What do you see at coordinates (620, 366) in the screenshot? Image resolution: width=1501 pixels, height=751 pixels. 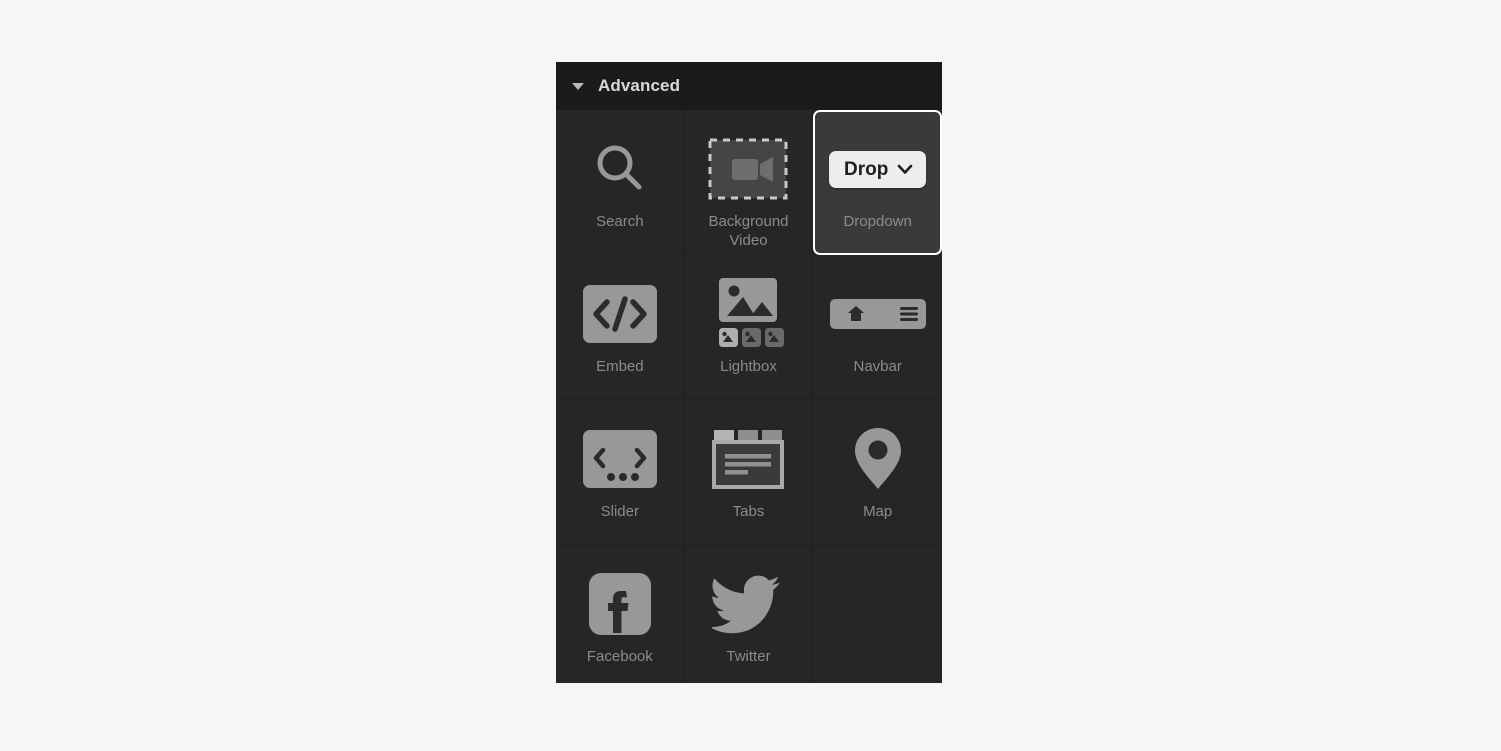 I see `element-label: Embed` at bounding box center [620, 366].